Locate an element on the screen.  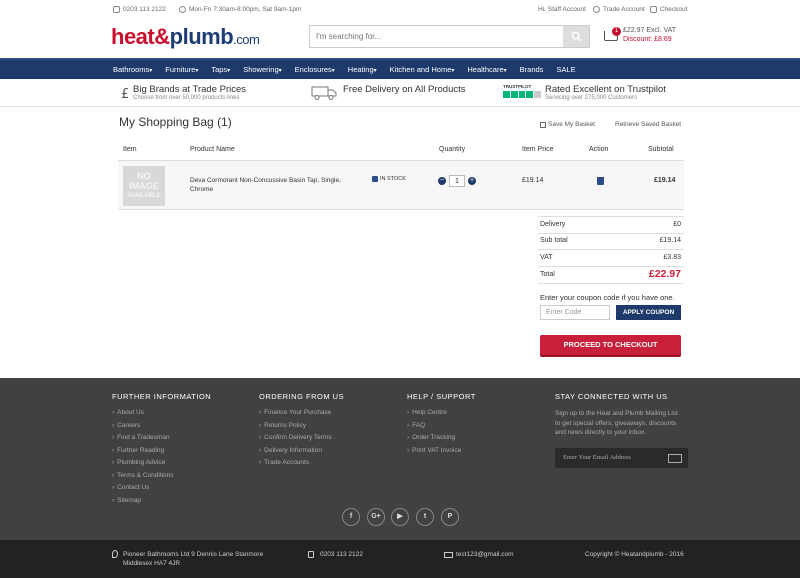
quantity-input: 1 is located at coordinates (457, 181).